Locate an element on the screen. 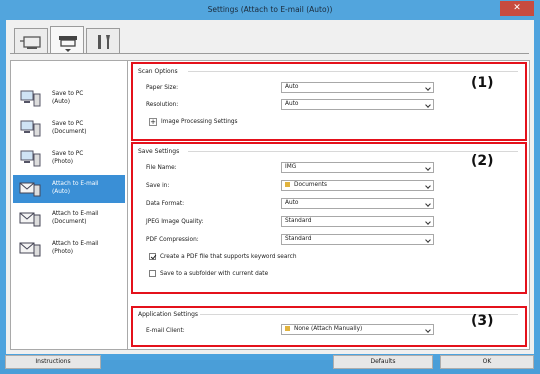 The height and width of the screenshot is (374, 540). application-settings-title: Application Settings is located at coordinates (168, 314).